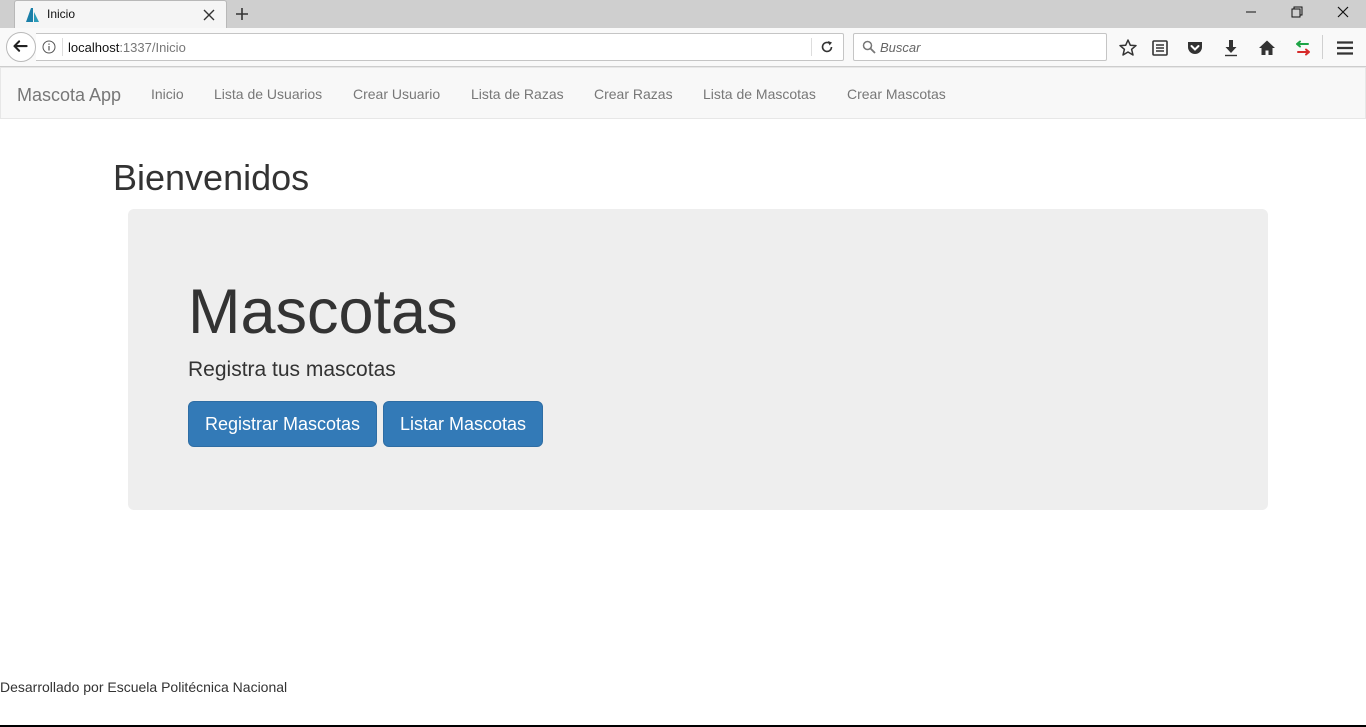 The image size is (1366, 727). What do you see at coordinates (759, 94) in the screenshot?
I see `nav-link-lista-mascotas: Lista de Mascotas` at bounding box center [759, 94].